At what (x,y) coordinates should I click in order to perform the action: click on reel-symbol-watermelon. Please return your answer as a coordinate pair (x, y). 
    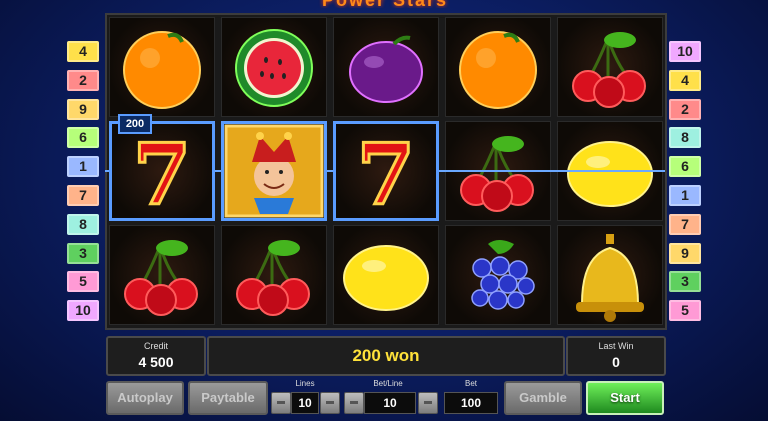
    Looking at the image, I should click on (274, 67).